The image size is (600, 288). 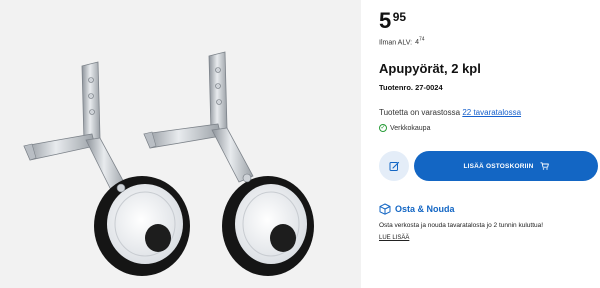 I want to click on stock-status: Tuotetta on varastossa 22 tavaratalossa, so click(x=450, y=112).